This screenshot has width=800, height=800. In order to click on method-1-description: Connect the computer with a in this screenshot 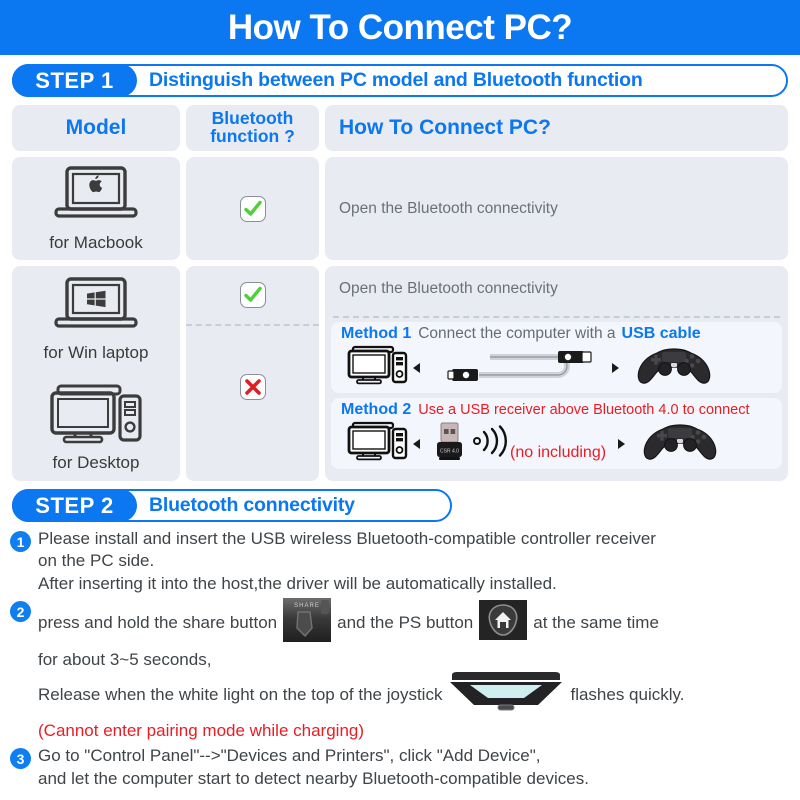, I will do `click(517, 333)`.